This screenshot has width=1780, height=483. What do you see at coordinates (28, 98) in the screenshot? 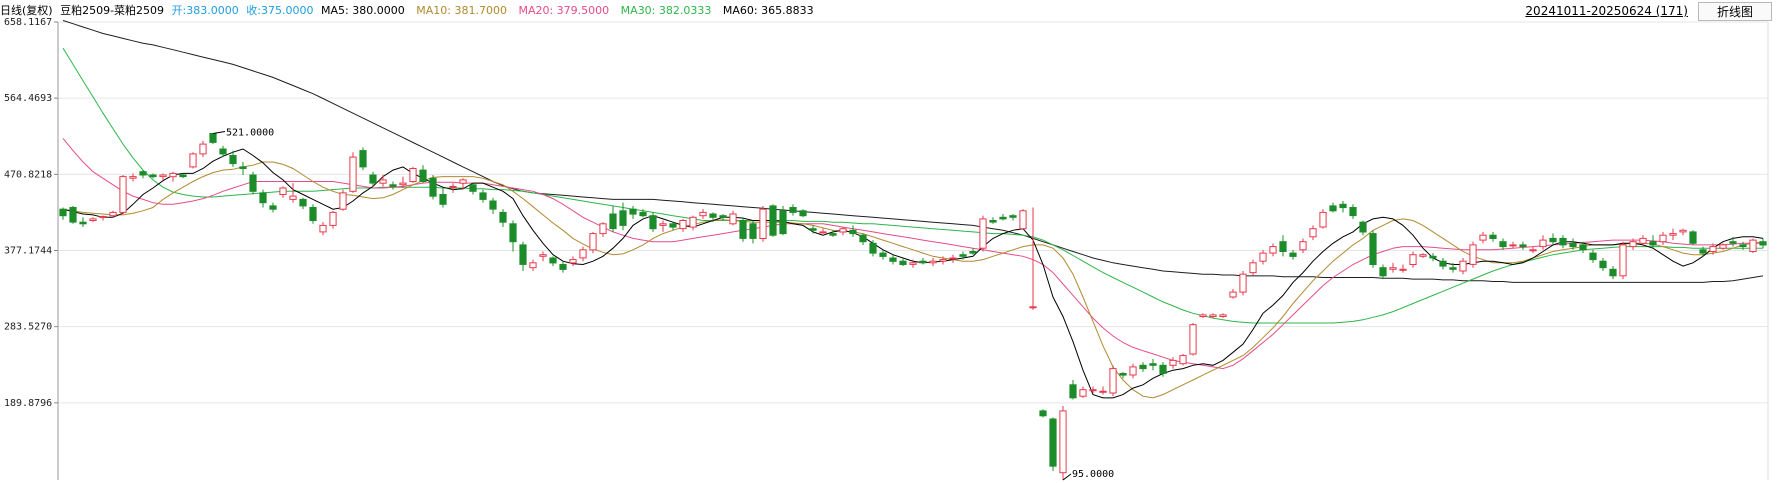
I see `y-tick-label: 564.4693` at bounding box center [28, 98].